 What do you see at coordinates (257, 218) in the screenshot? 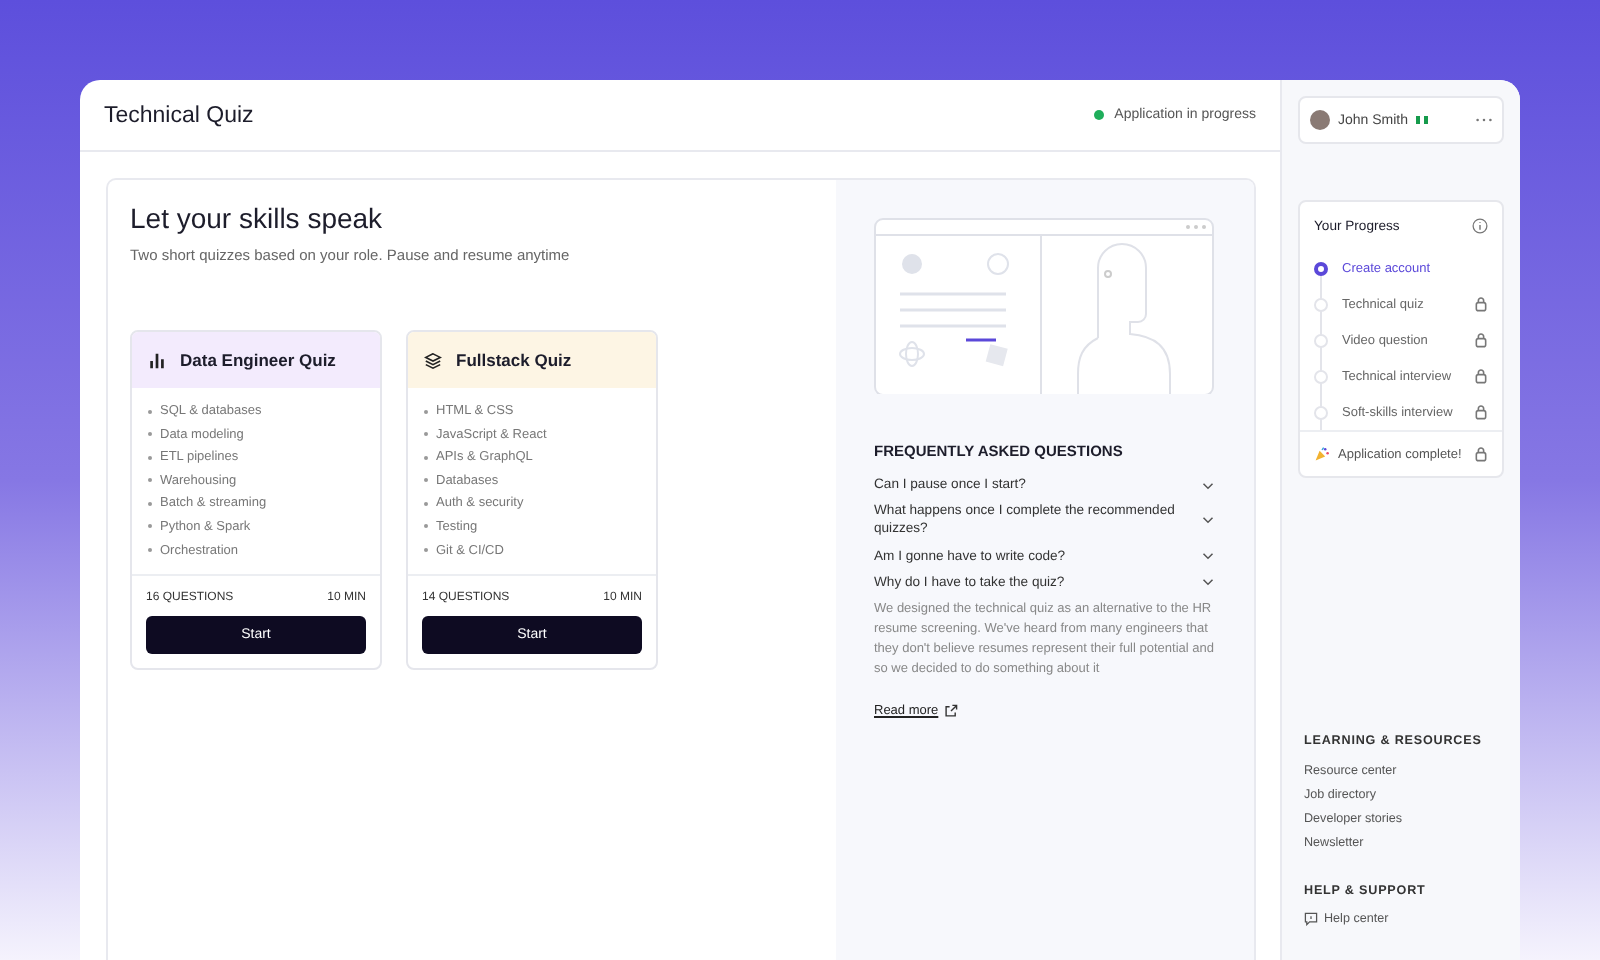
I see `intro-heading: Let your skills speak` at bounding box center [257, 218].